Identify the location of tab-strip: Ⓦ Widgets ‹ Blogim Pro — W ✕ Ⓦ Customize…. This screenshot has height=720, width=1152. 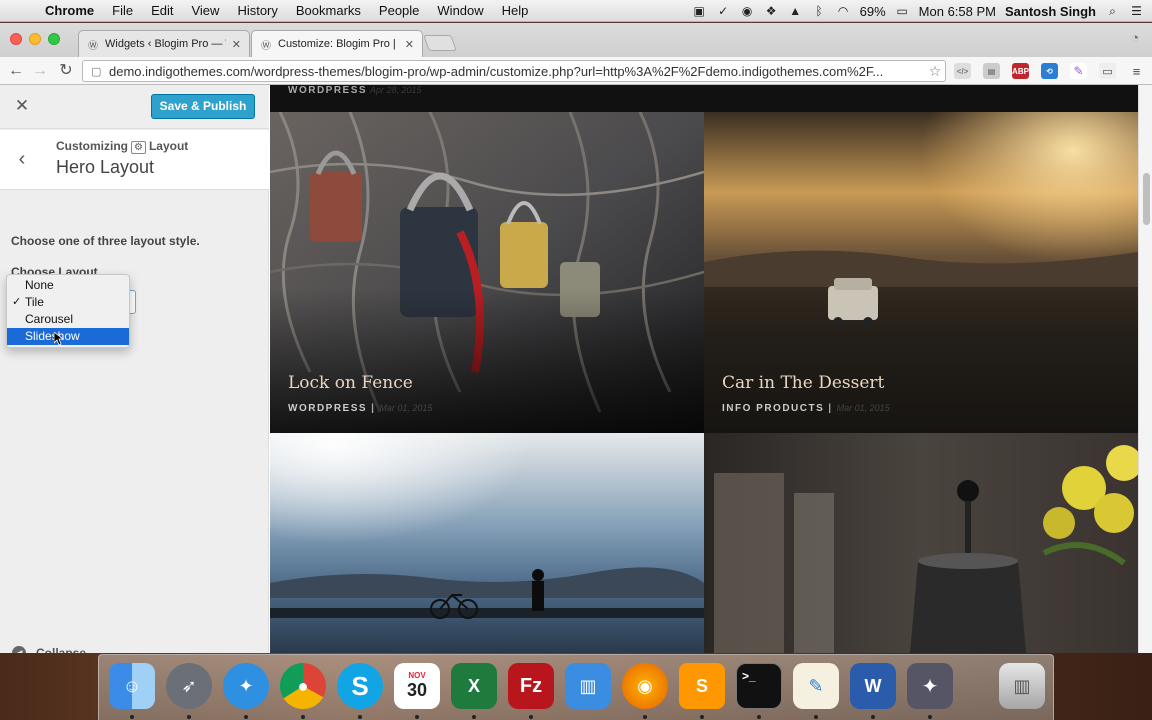
(576, 40).